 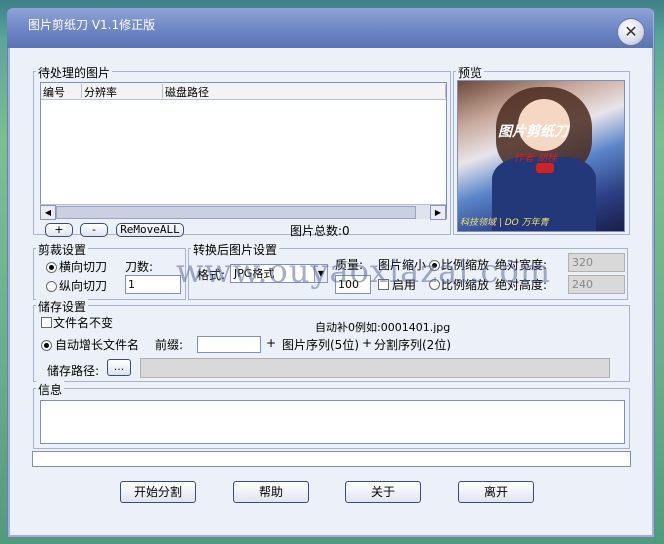 What do you see at coordinates (332, 422) in the screenshot?
I see `info-textbox` at bounding box center [332, 422].